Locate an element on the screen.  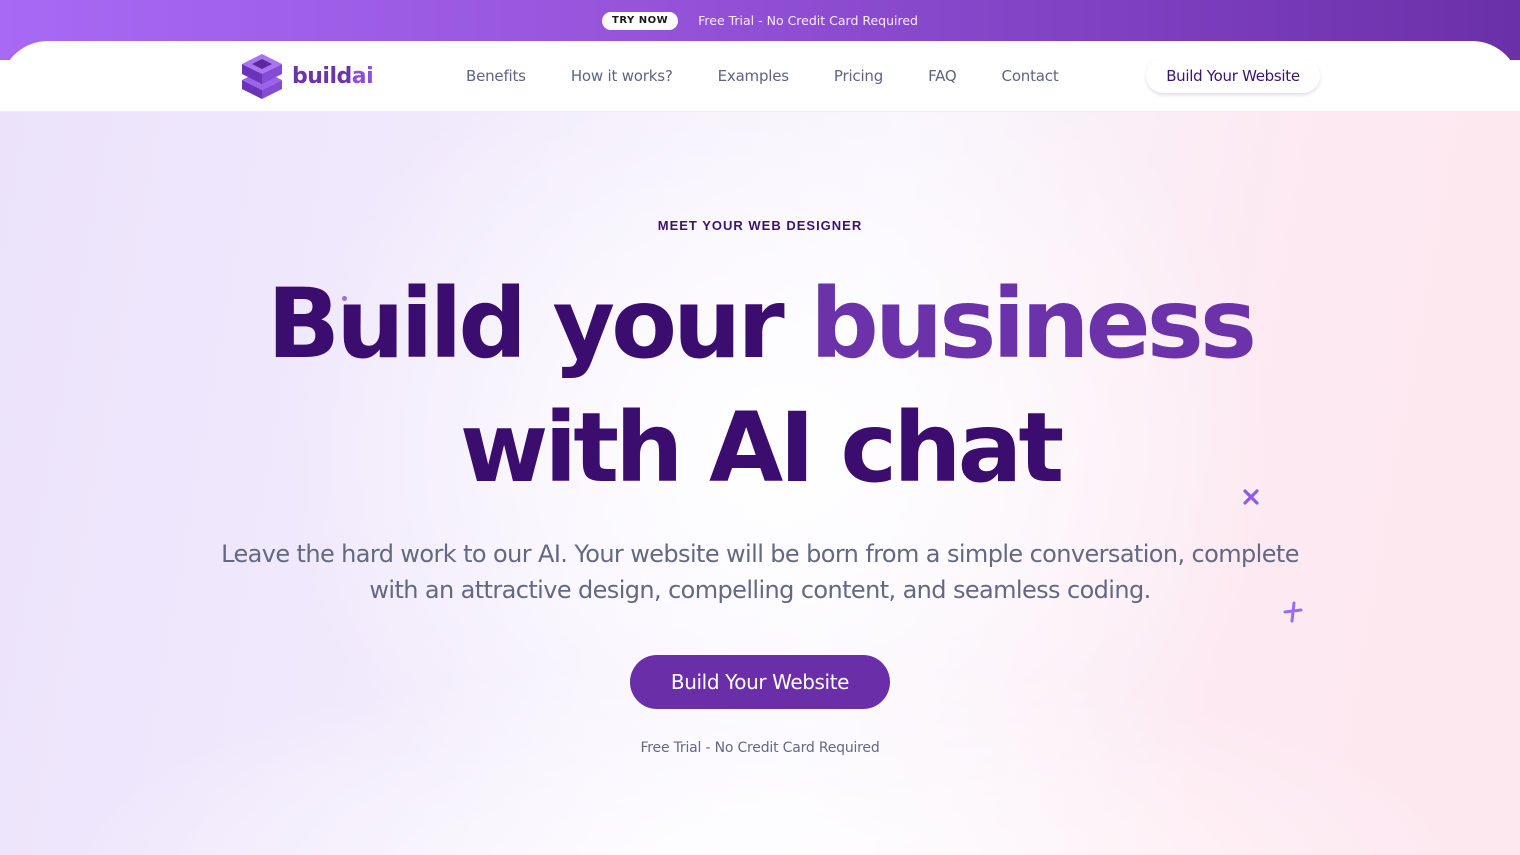
nav-link-faq: FAQ is located at coordinates (942, 76).